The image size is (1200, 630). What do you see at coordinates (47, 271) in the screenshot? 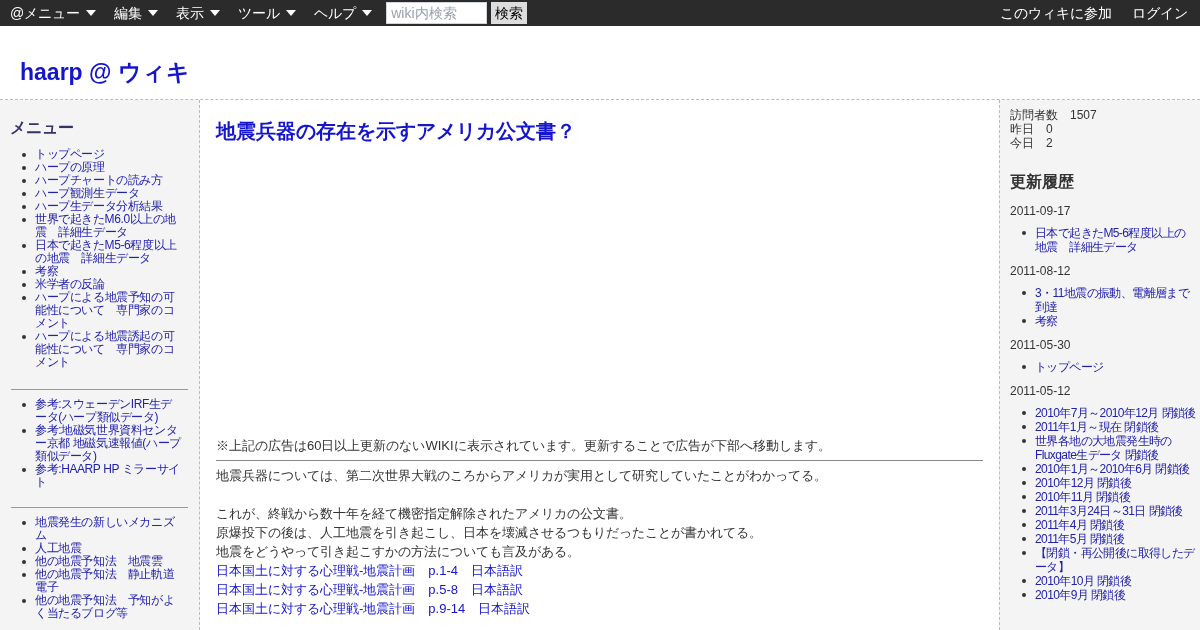
I see `menu-link: 考察` at bounding box center [47, 271].